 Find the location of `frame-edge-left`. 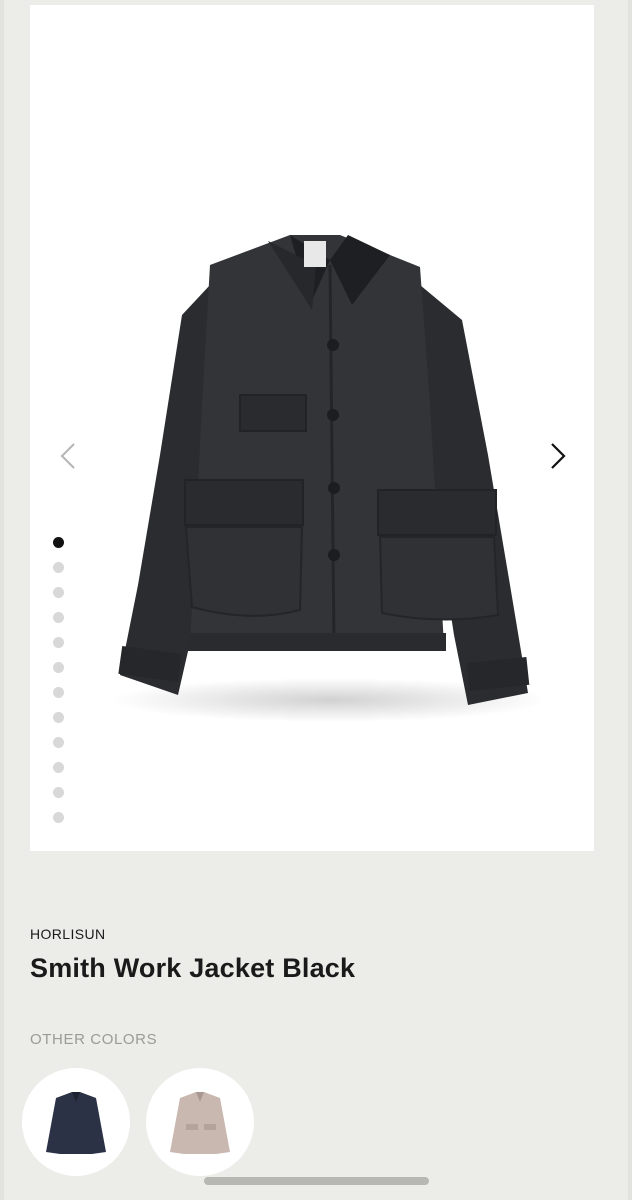

frame-edge-left is located at coordinates (2, 600).